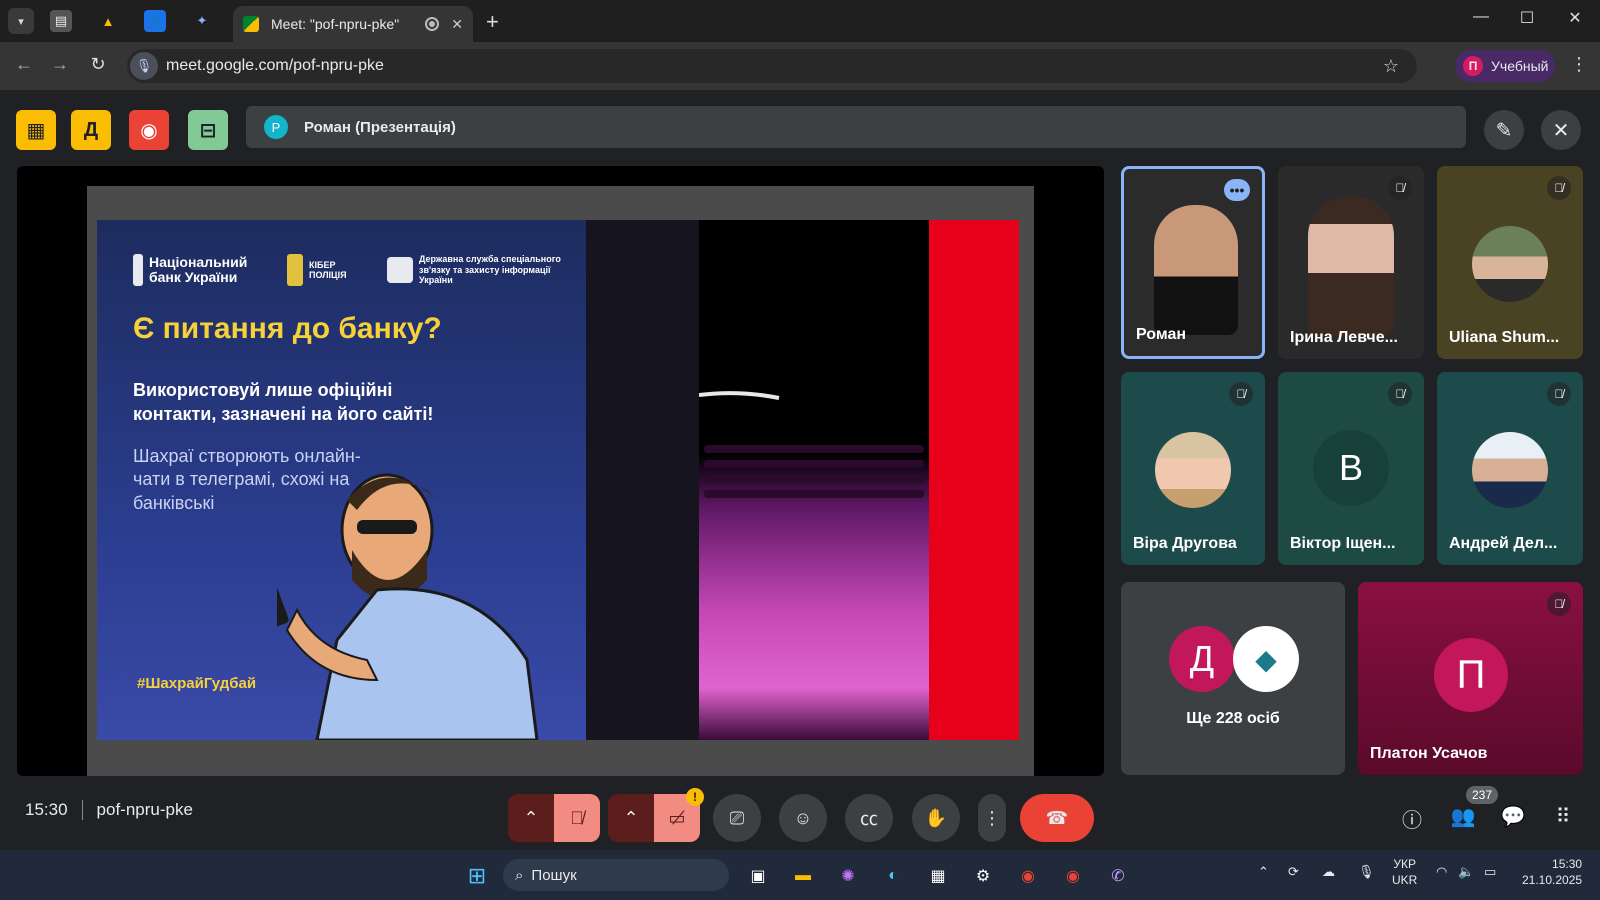 The height and width of the screenshot is (900, 1600). Describe the element at coordinates (772, 66) in the screenshot. I see `address-bar: 🎙 meet.google.com/pof-npru-pke ☆` at that location.